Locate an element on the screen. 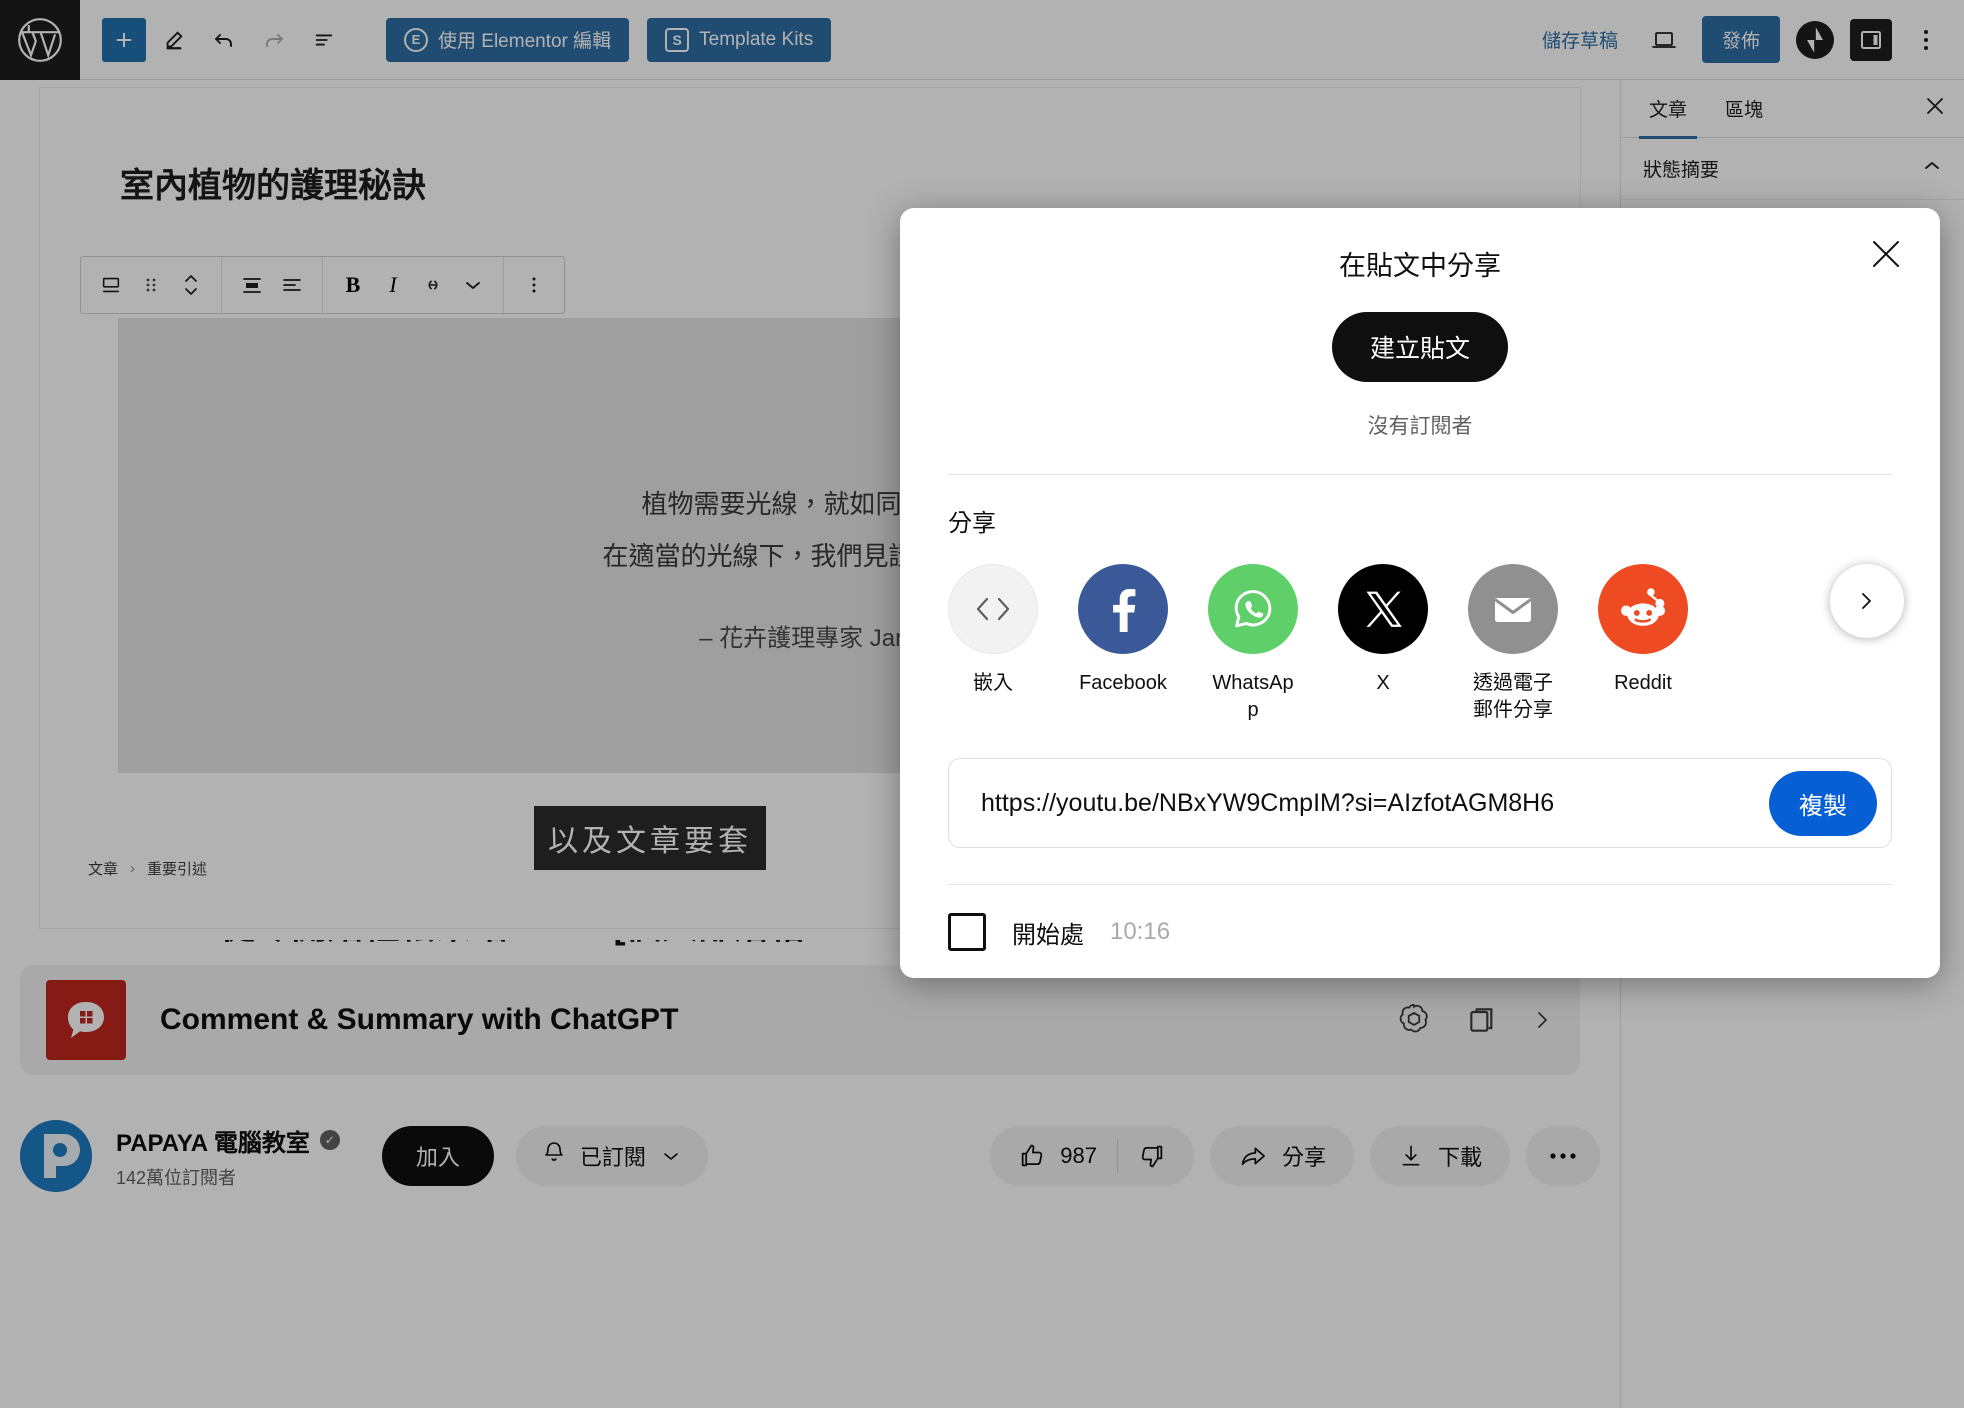 The height and width of the screenshot is (1408, 1964). share-target-facebook: Facebook is located at coordinates (1123, 630).